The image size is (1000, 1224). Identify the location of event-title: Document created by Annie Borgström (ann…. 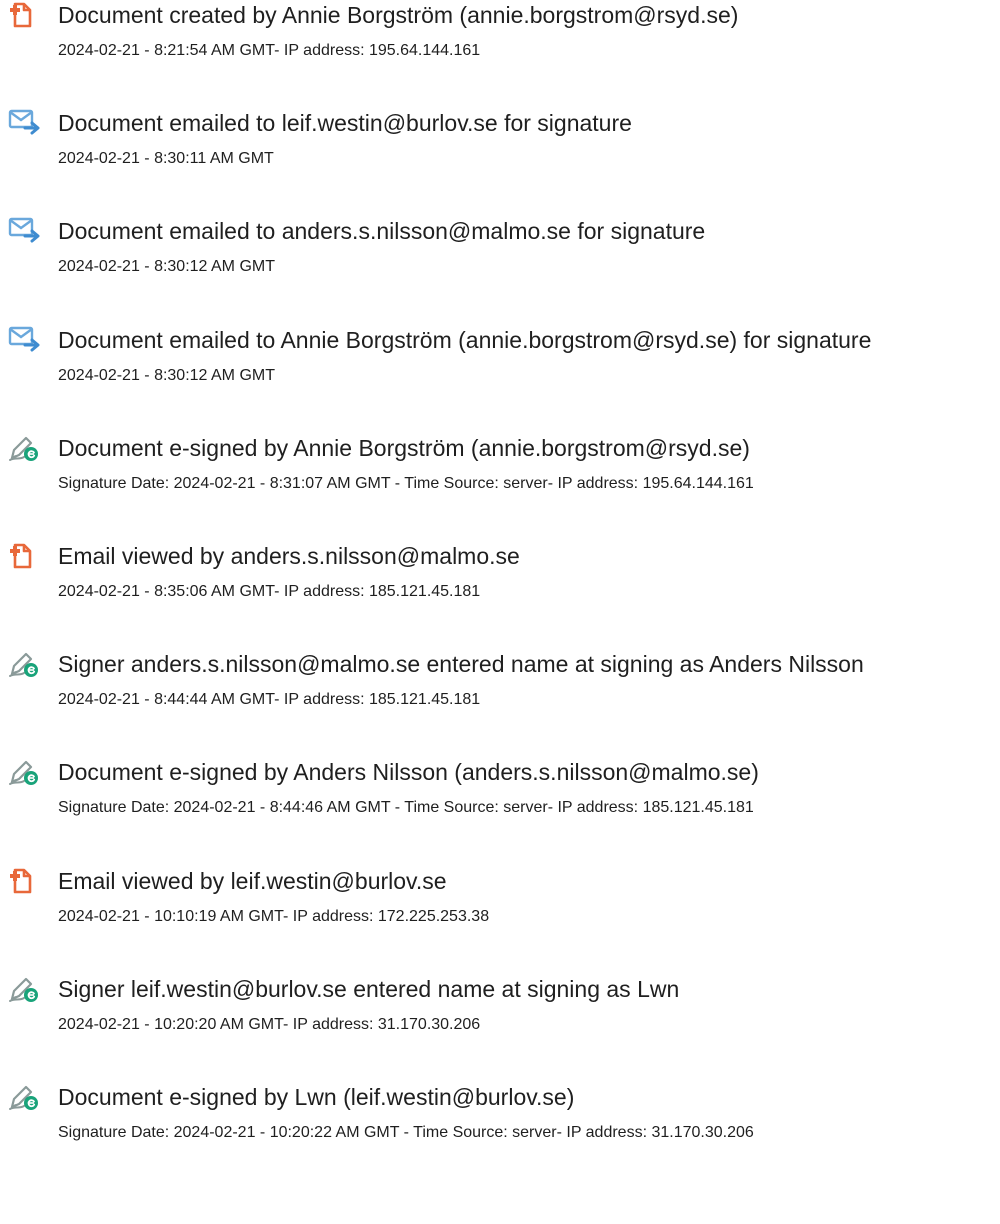
(398, 15).